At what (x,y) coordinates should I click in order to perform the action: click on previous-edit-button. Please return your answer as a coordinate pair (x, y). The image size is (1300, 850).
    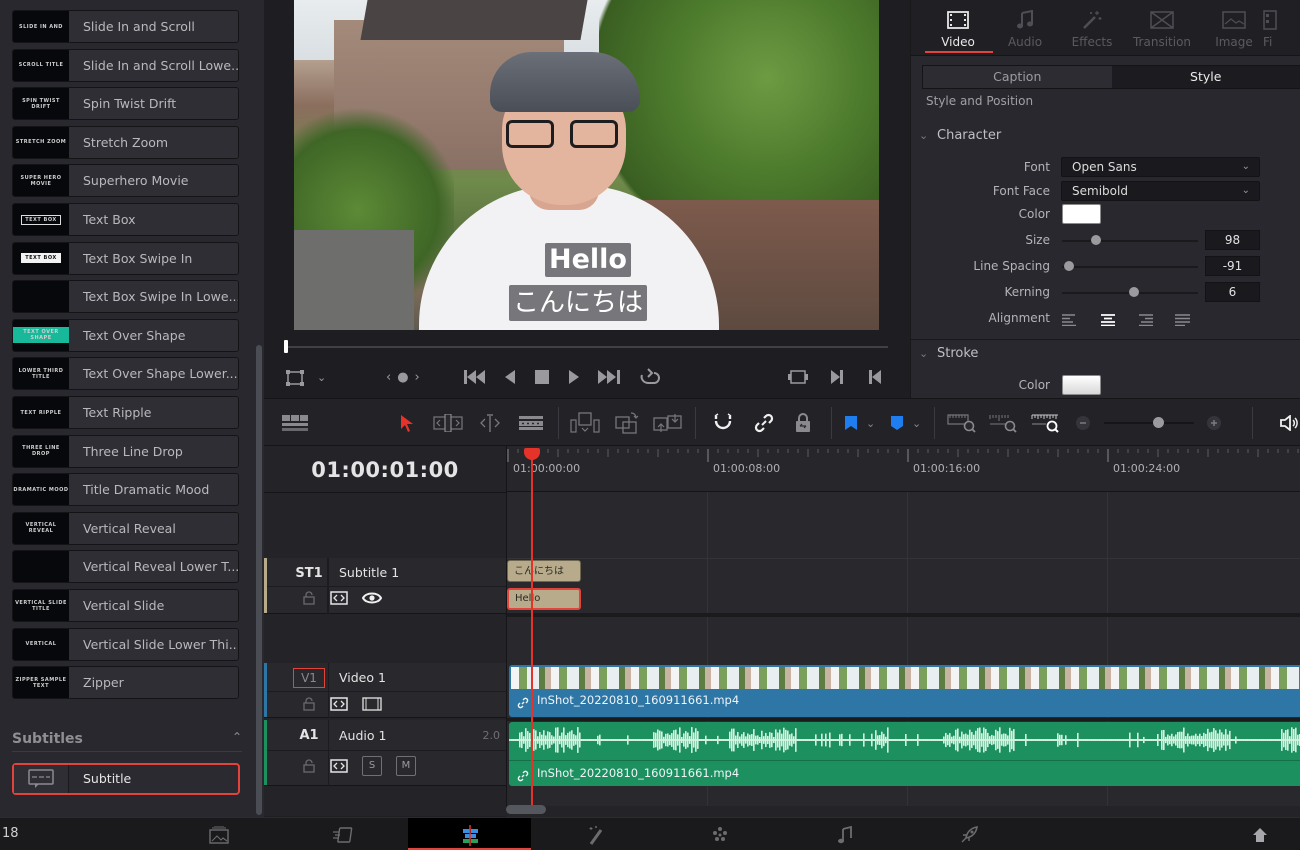
    Looking at the image, I should click on (875, 377).